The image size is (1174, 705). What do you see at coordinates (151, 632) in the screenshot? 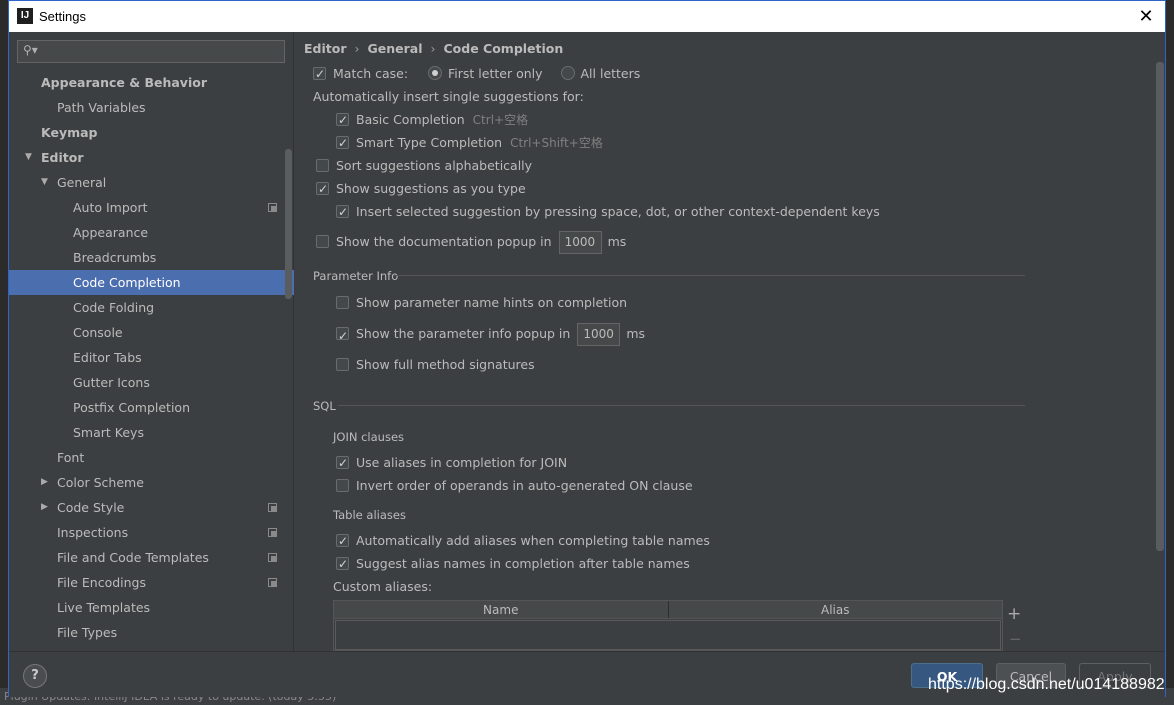
I see `sidebar-item-file-types: File Types` at bounding box center [151, 632].